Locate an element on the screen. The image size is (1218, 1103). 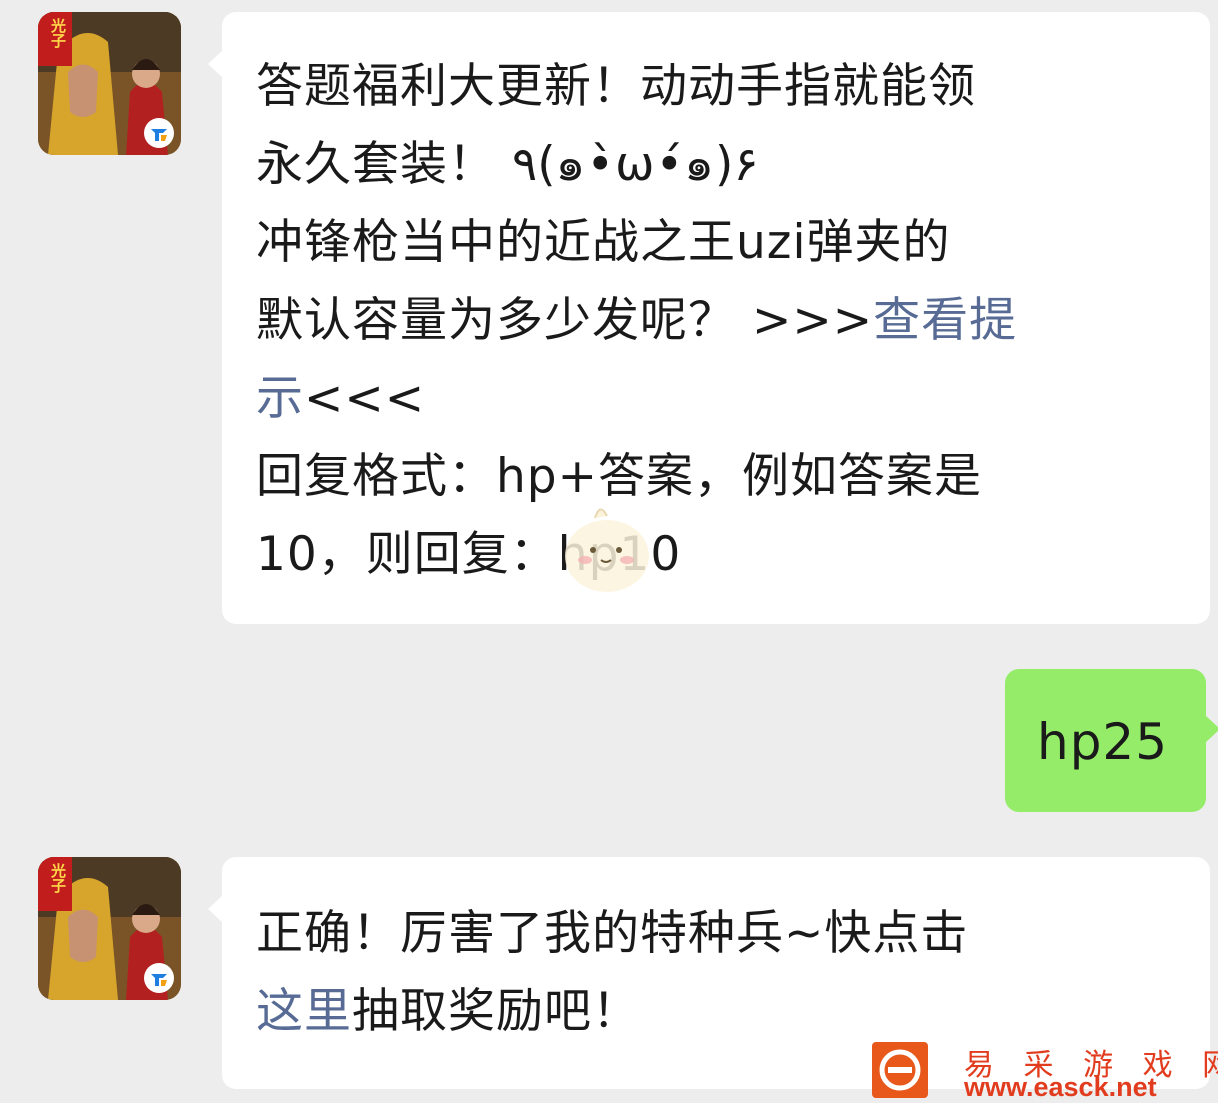
mascot-watermark-icon is located at coordinates (607, 550).